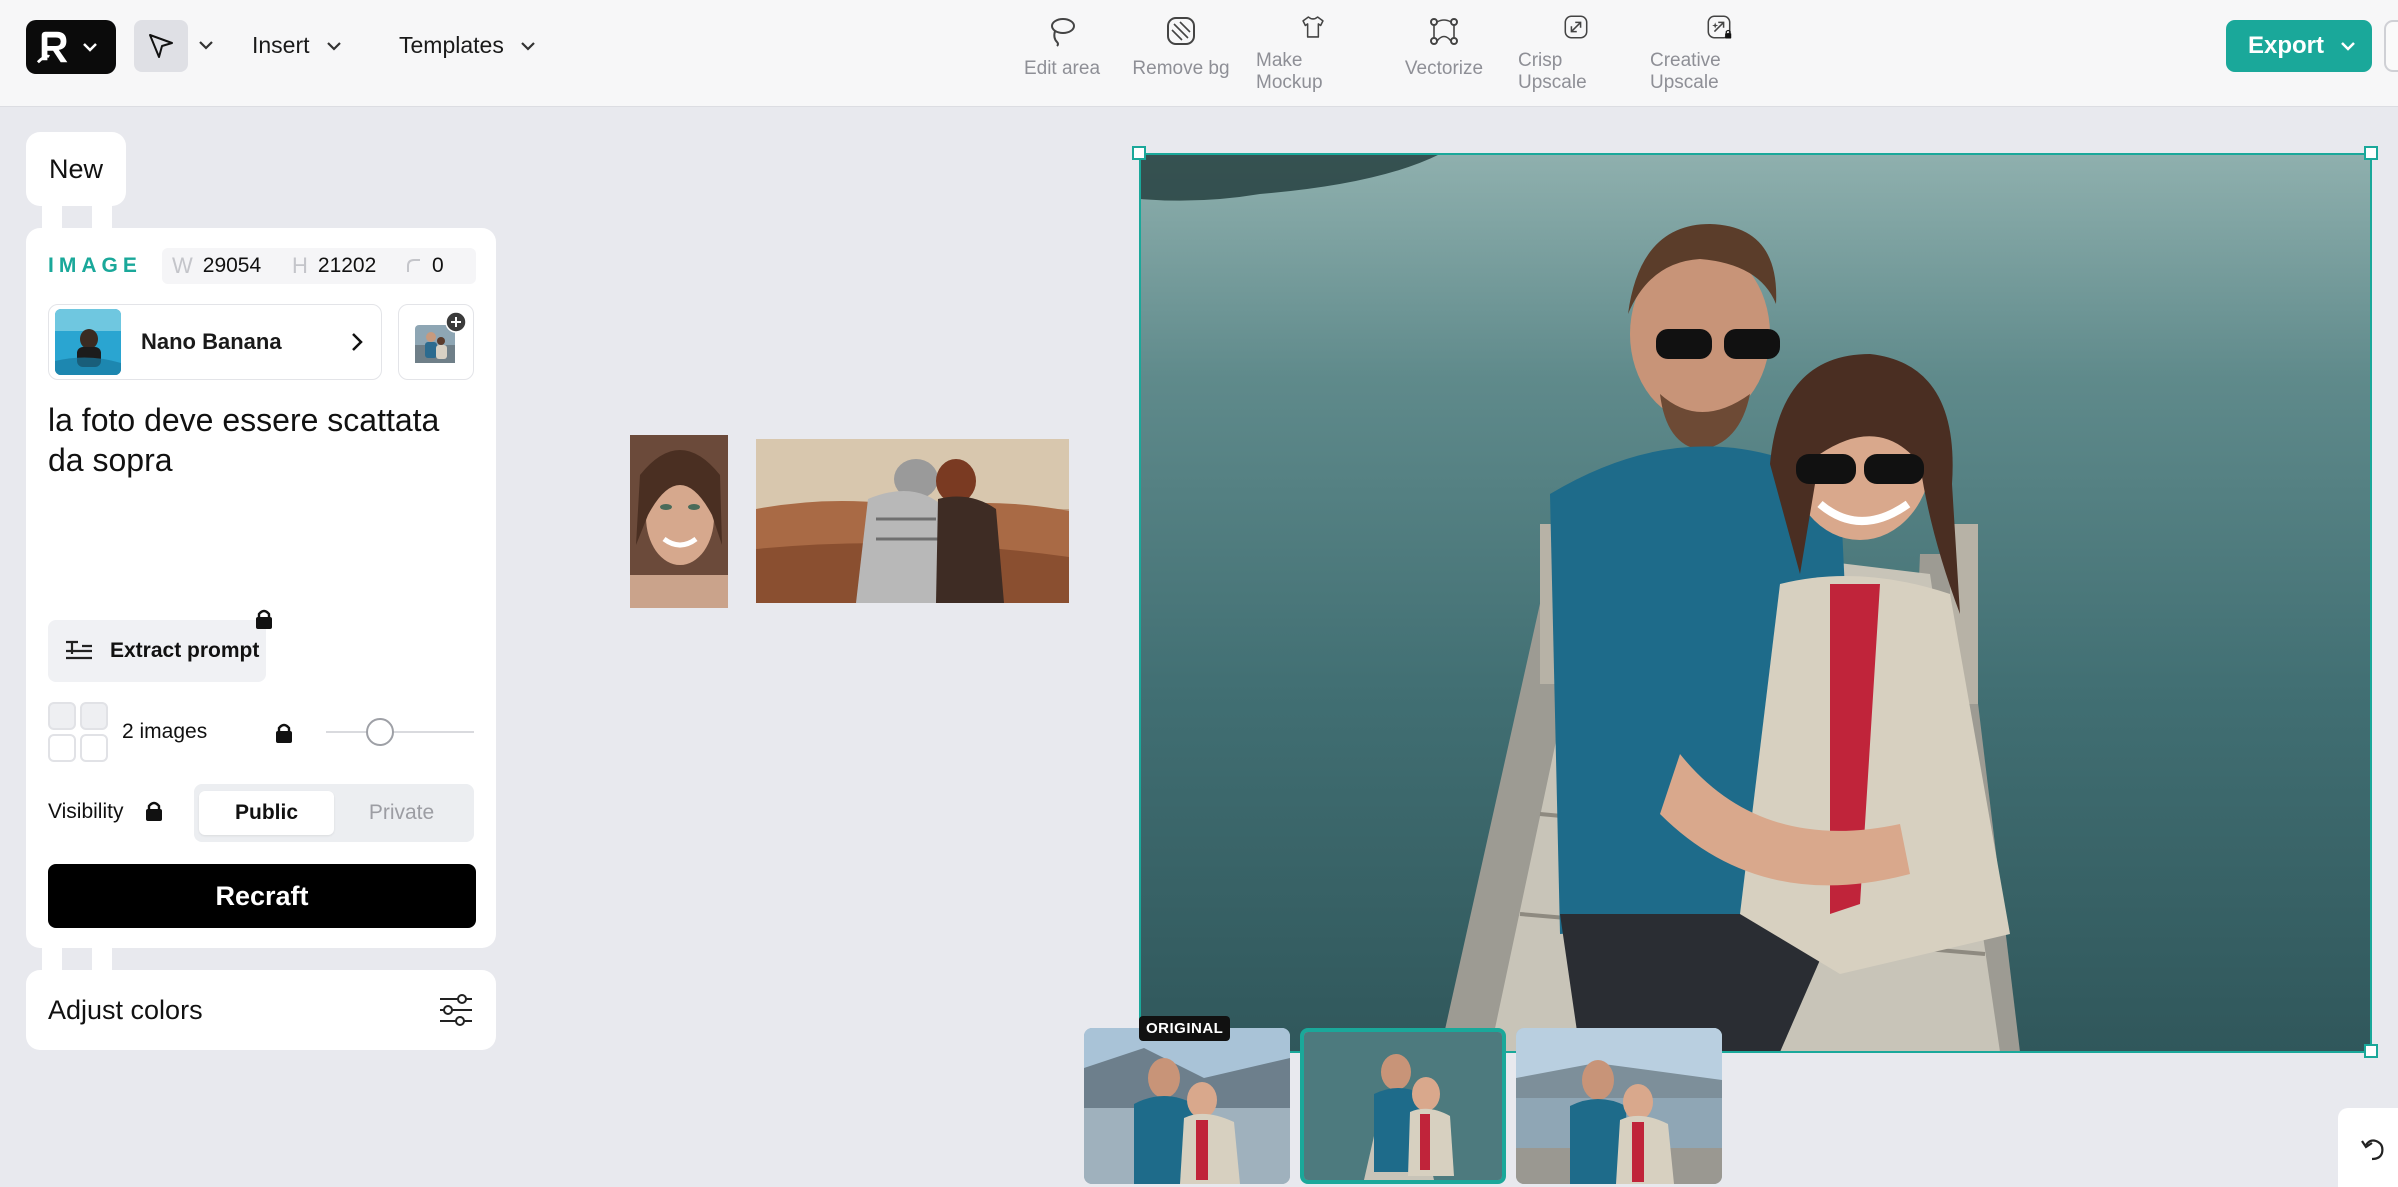 This screenshot has height=1187, width=2398. I want to click on variant-thumbnail-original, so click(1187, 1106).